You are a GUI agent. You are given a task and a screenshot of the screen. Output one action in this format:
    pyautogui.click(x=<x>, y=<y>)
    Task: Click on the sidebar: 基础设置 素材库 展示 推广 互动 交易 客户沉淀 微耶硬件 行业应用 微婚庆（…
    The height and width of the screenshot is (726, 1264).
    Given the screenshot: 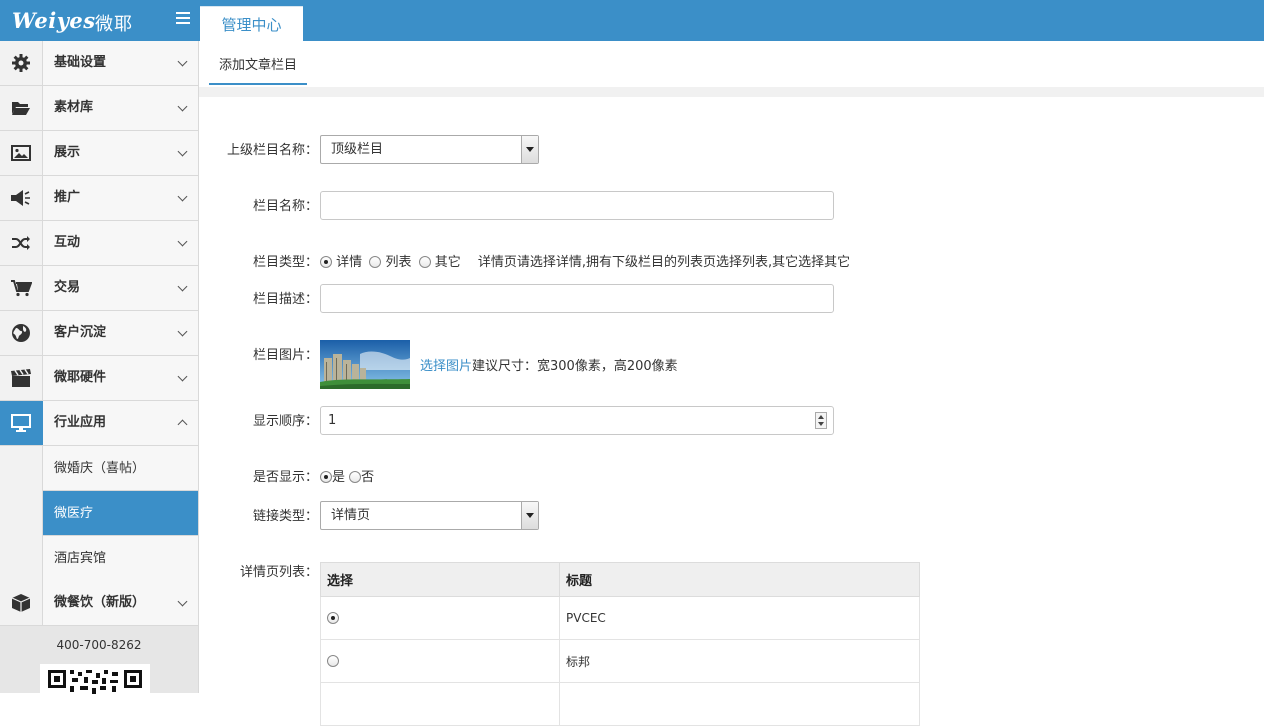 What is the action you would take?
    pyautogui.click(x=99, y=367)
    